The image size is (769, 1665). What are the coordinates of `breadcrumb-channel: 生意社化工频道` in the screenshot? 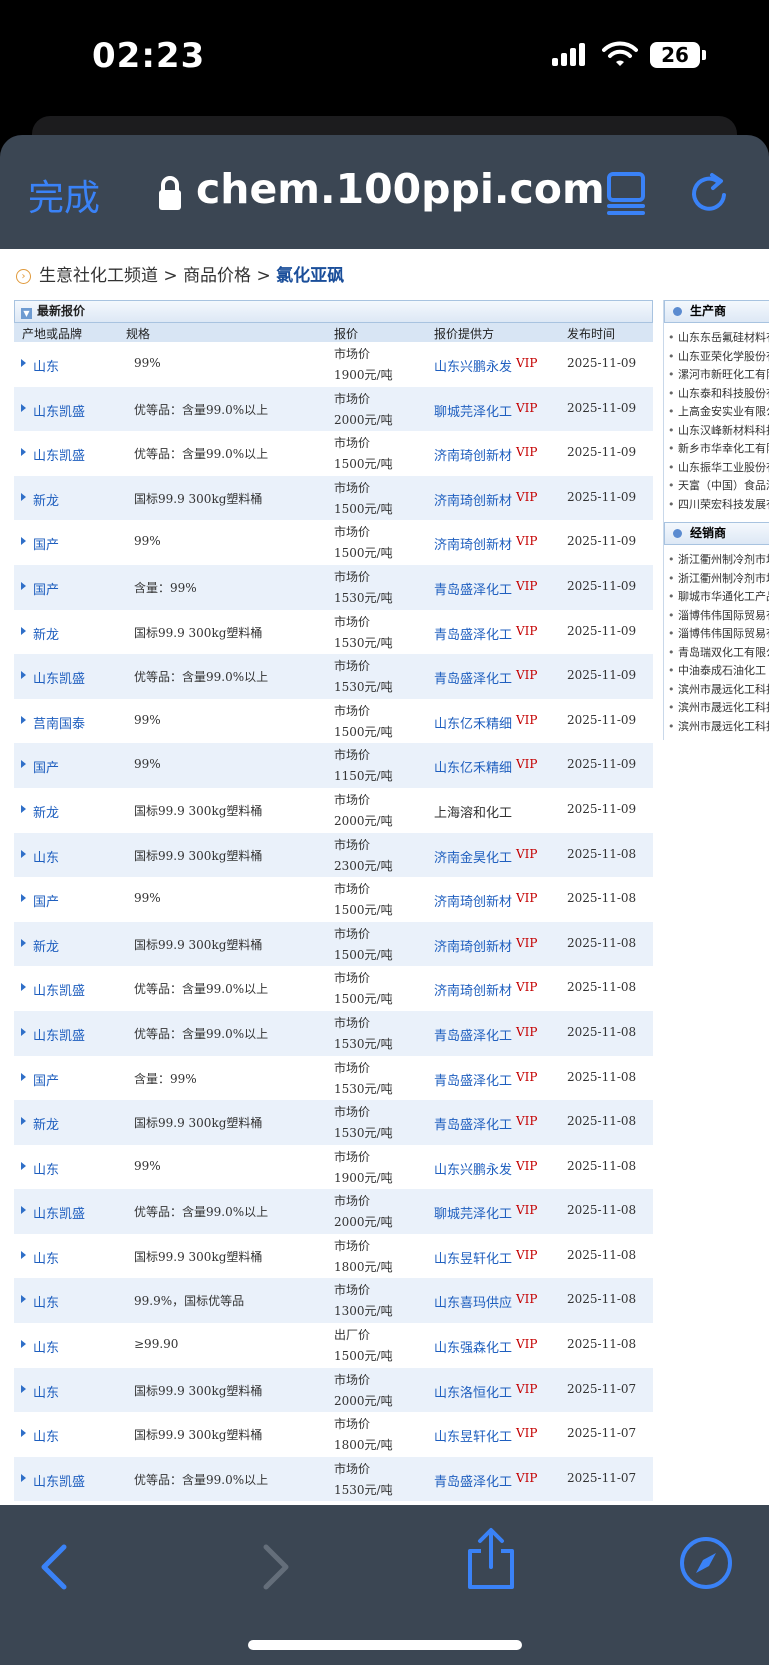 It's located at (98, 276).